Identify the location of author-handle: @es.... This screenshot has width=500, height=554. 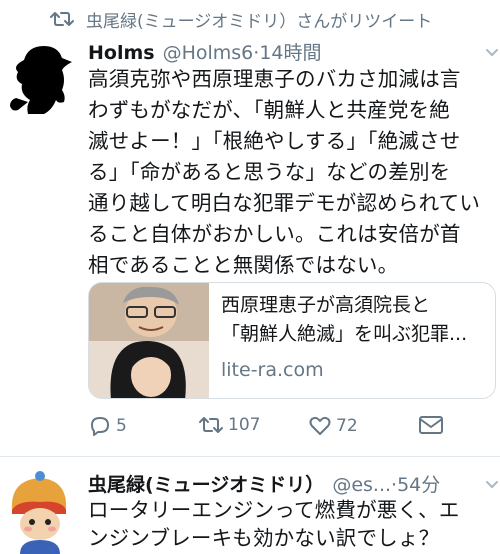
(361, 485).